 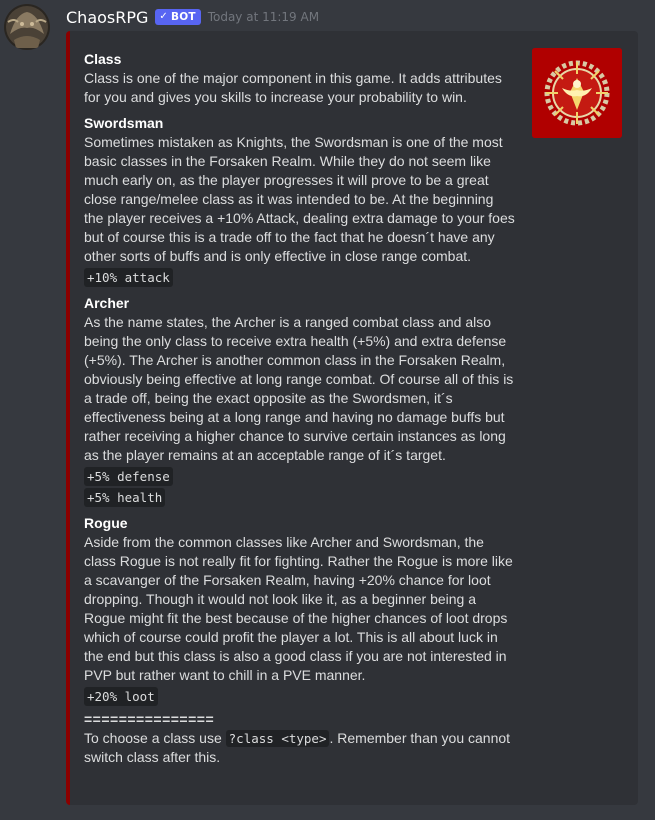 I want to click on embed-thumbnail, so click(x=577, y=93).